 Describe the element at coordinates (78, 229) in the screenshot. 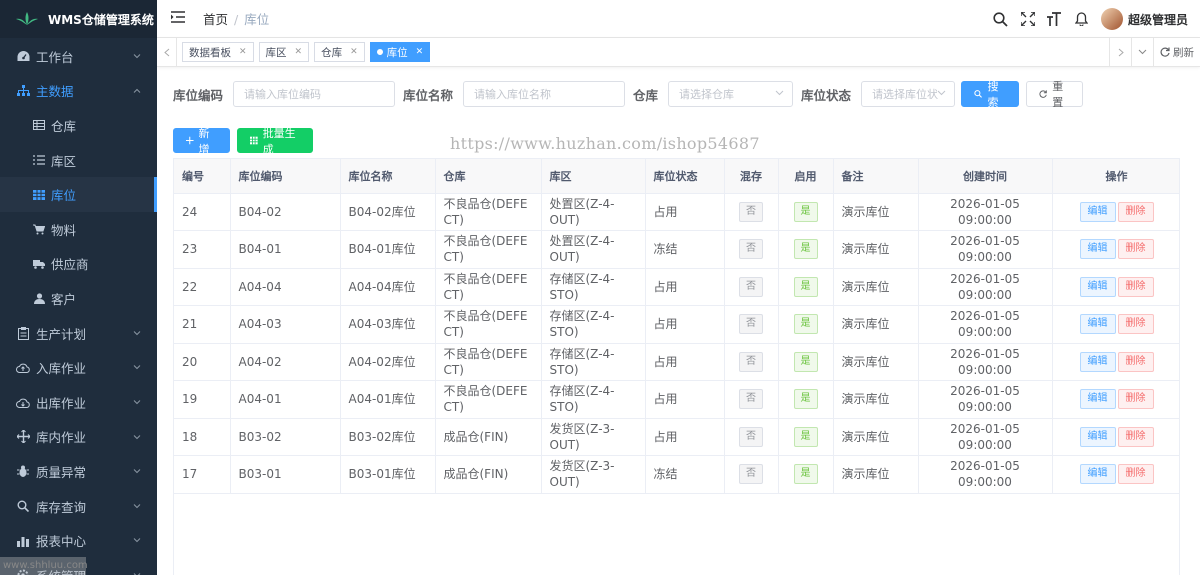

I see `sidebar-sub-item-material: 物料` at that location.